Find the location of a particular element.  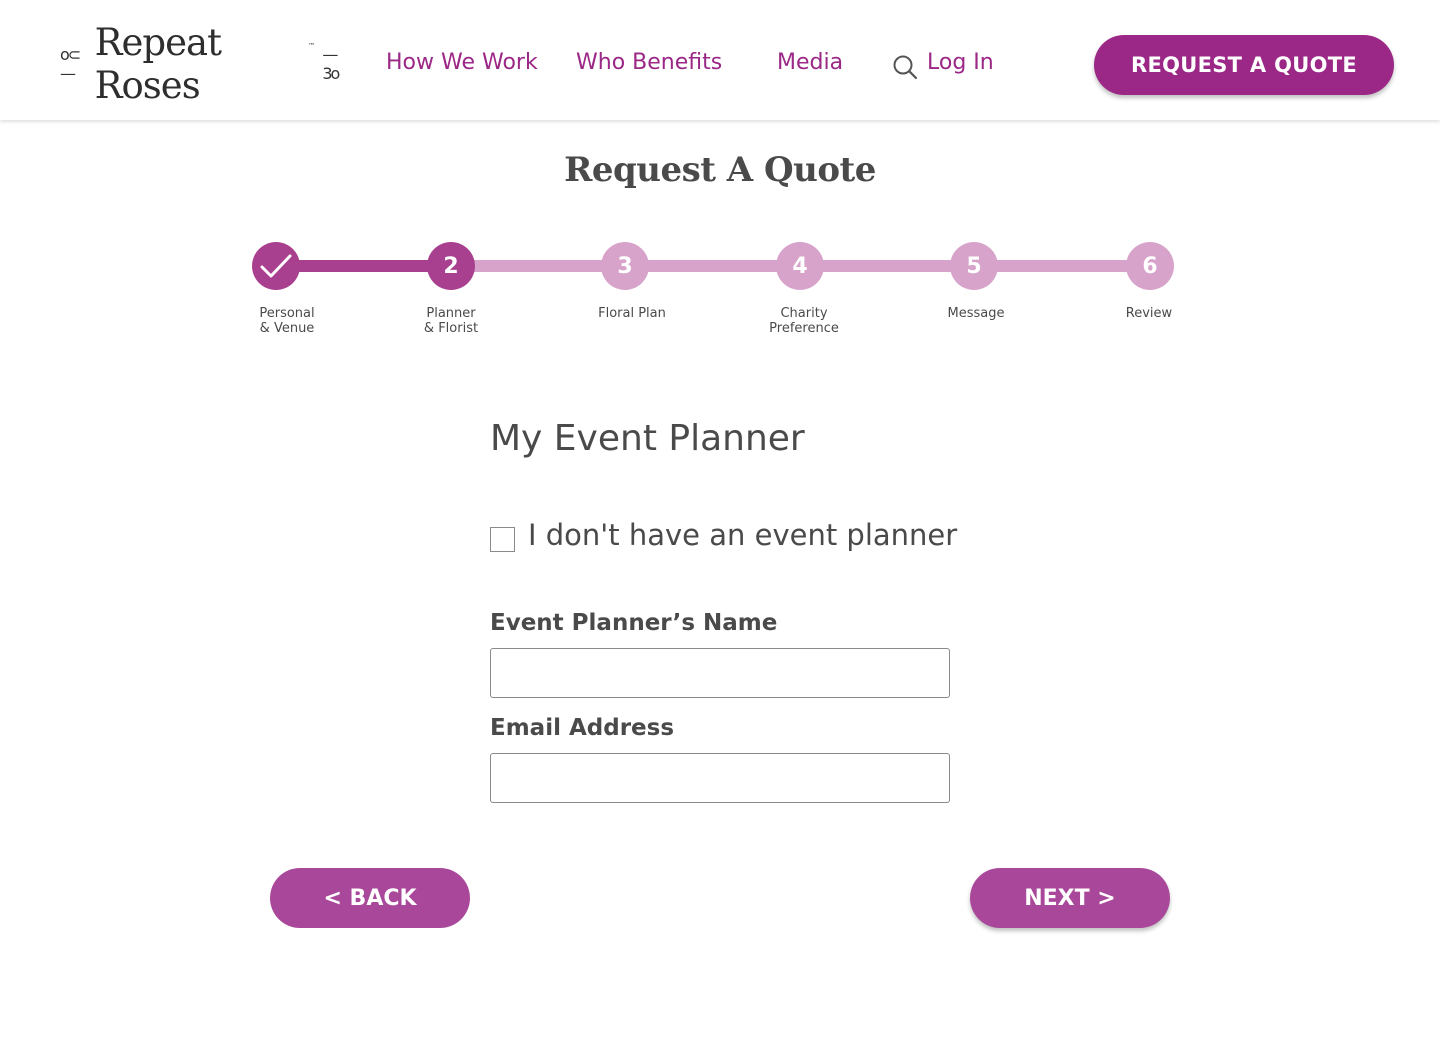

email-address-input is located at coordinates (720, 778).